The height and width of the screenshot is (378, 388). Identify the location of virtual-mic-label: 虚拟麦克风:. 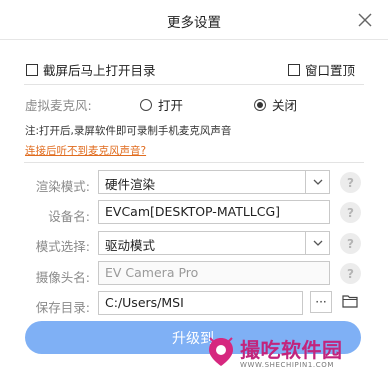
(58, 105).